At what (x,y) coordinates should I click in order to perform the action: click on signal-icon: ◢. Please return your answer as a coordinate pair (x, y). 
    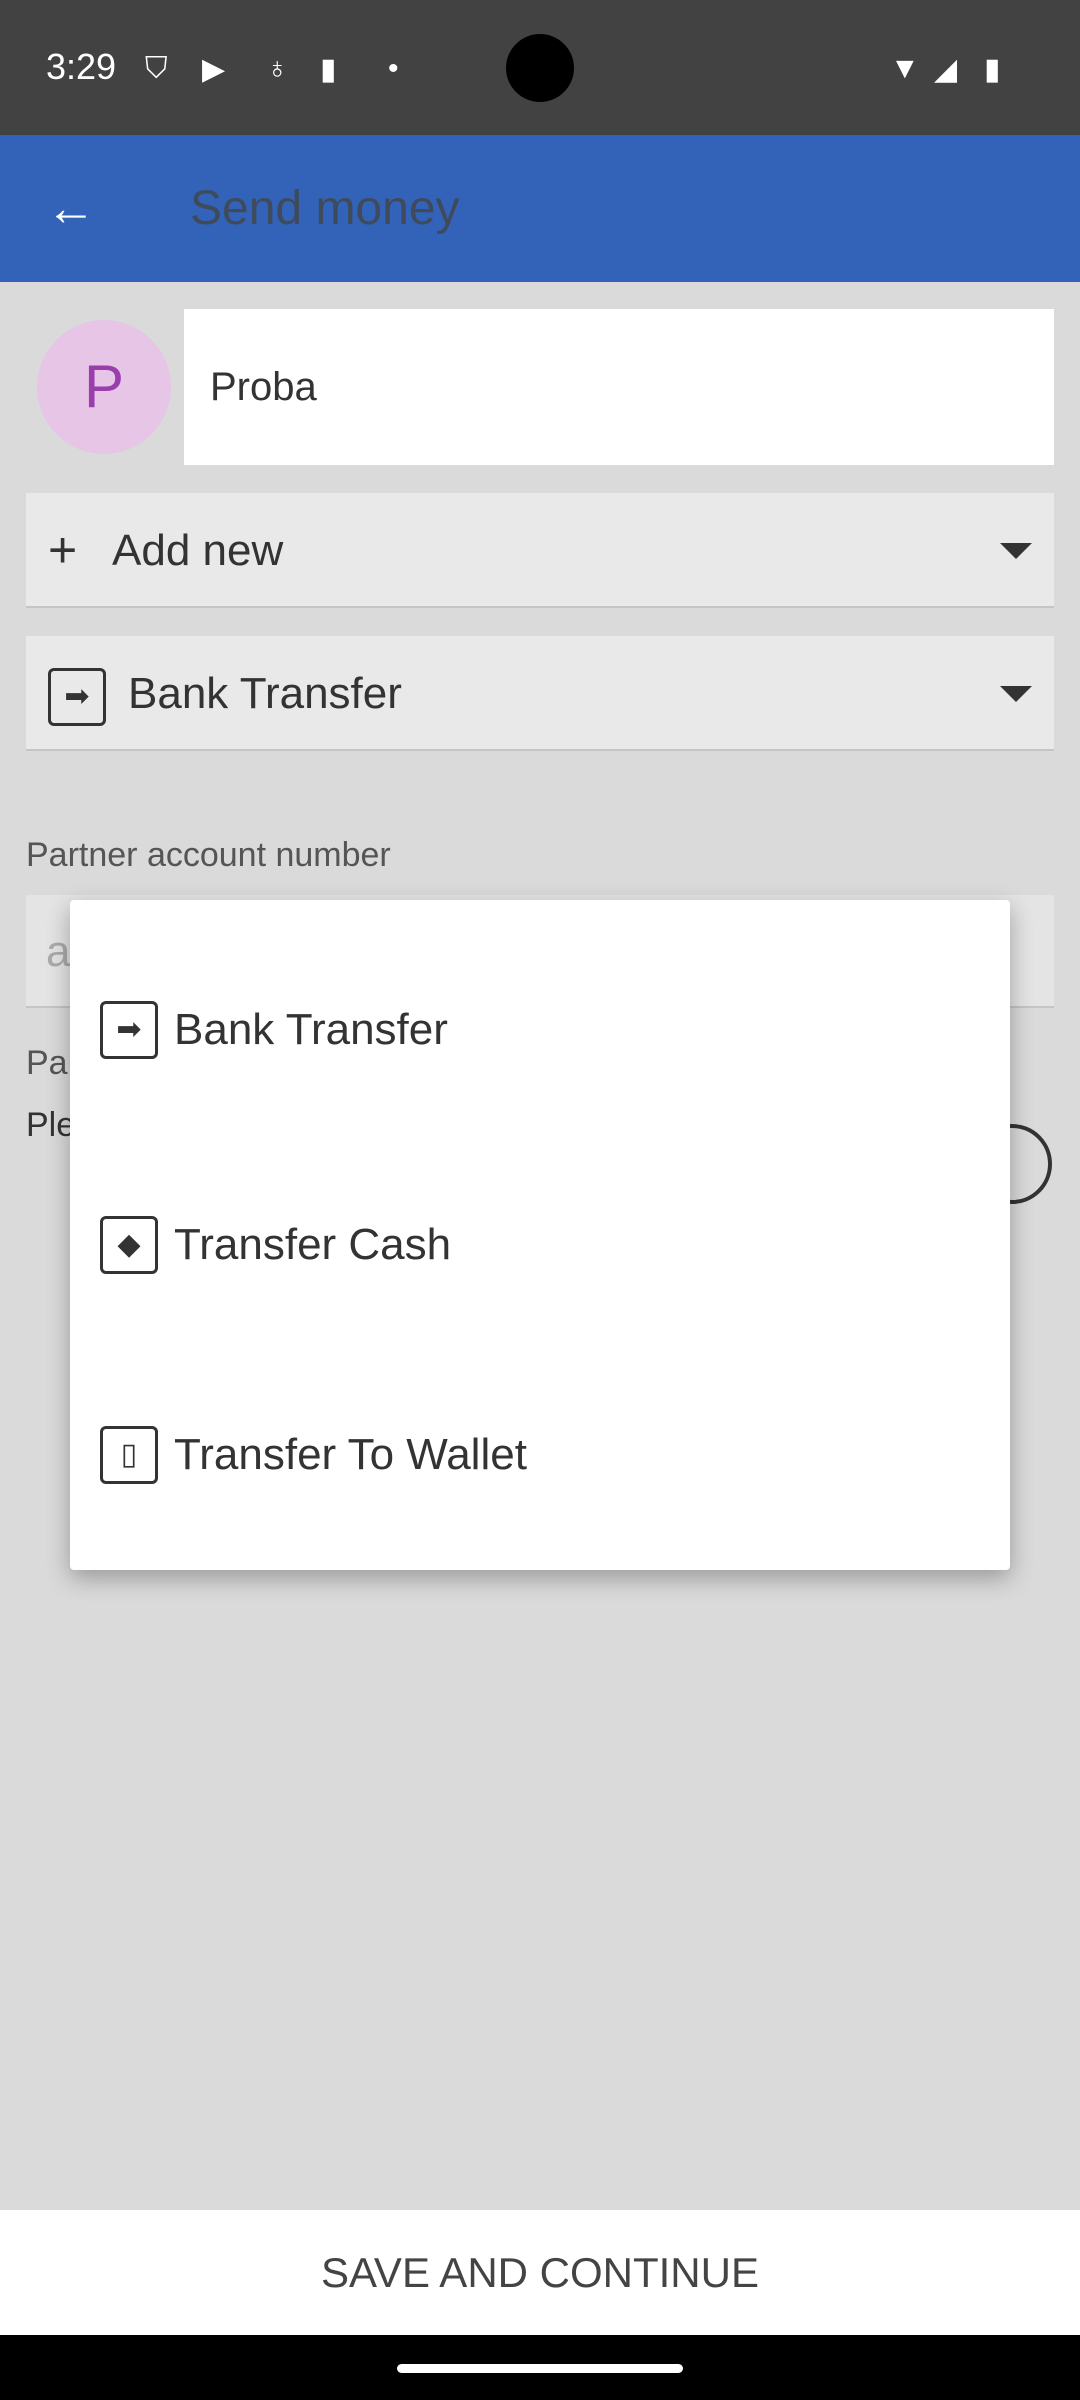
    Looking at the image, I should click on (946, 69).